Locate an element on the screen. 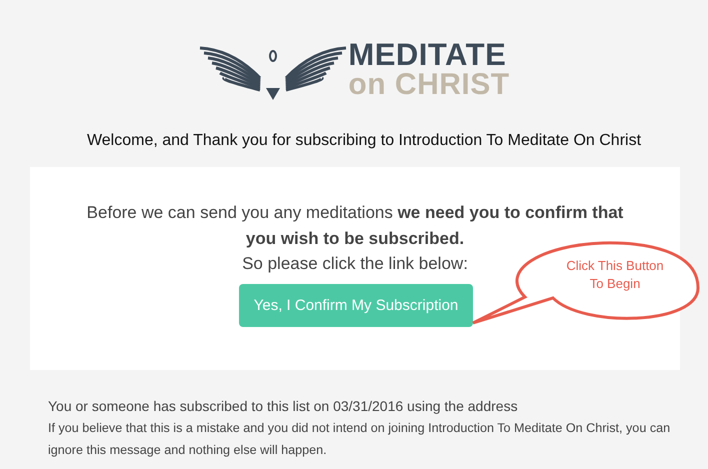  confirm-subscription-button: Yes, I Confirm My Subscription is located at coordinates (356, 305).